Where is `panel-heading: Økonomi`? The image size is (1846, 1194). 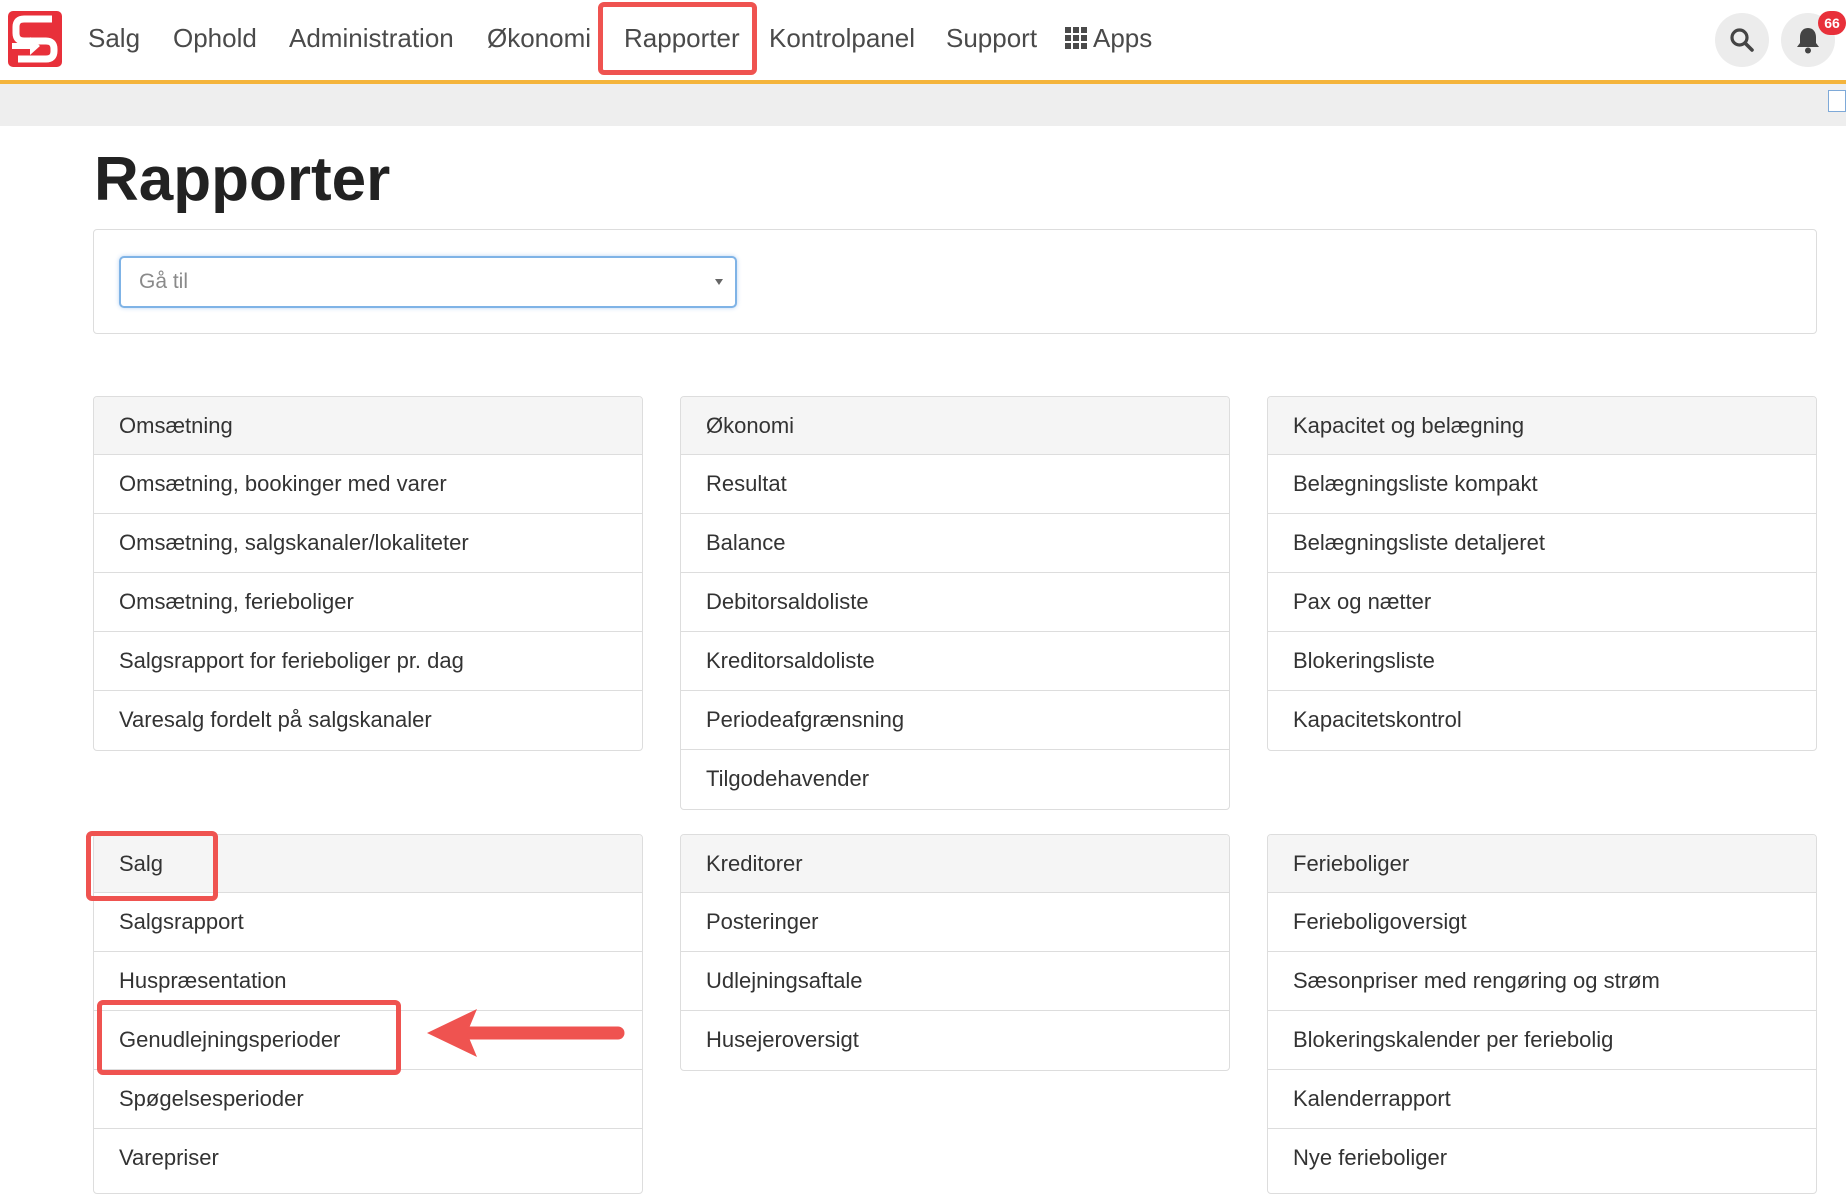
panel-heading: Økonomi is located at coordinates (955, 426).